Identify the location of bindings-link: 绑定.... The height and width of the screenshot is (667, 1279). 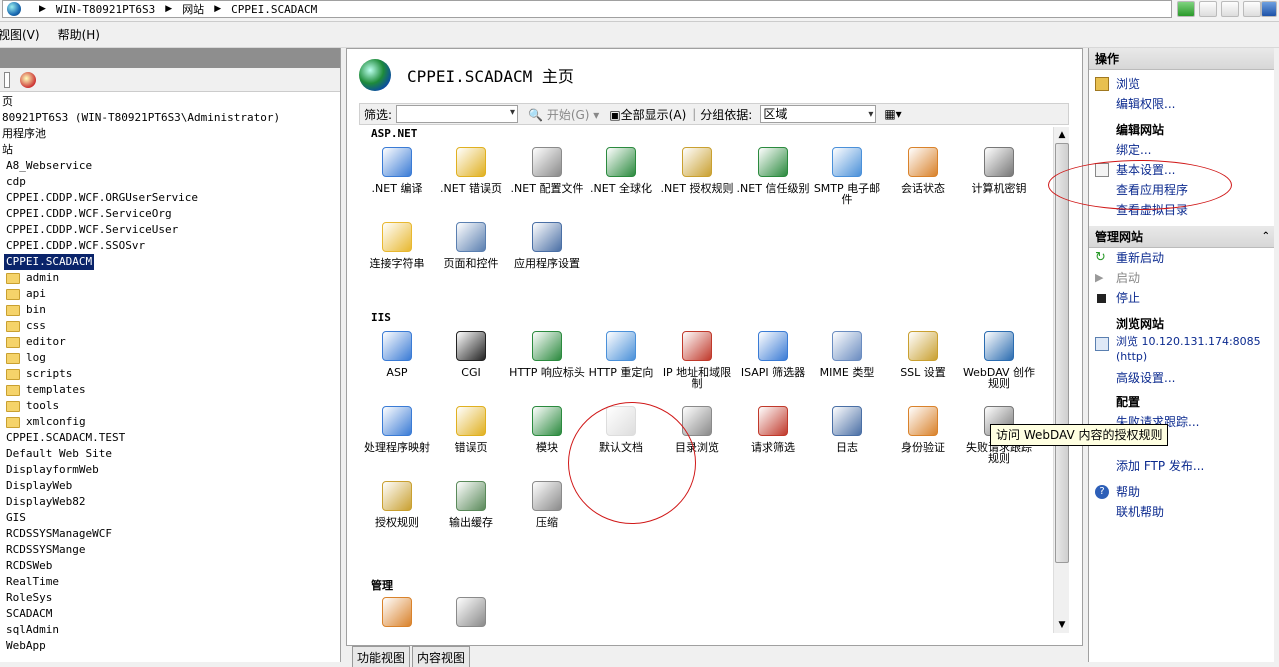
(1181, 150).